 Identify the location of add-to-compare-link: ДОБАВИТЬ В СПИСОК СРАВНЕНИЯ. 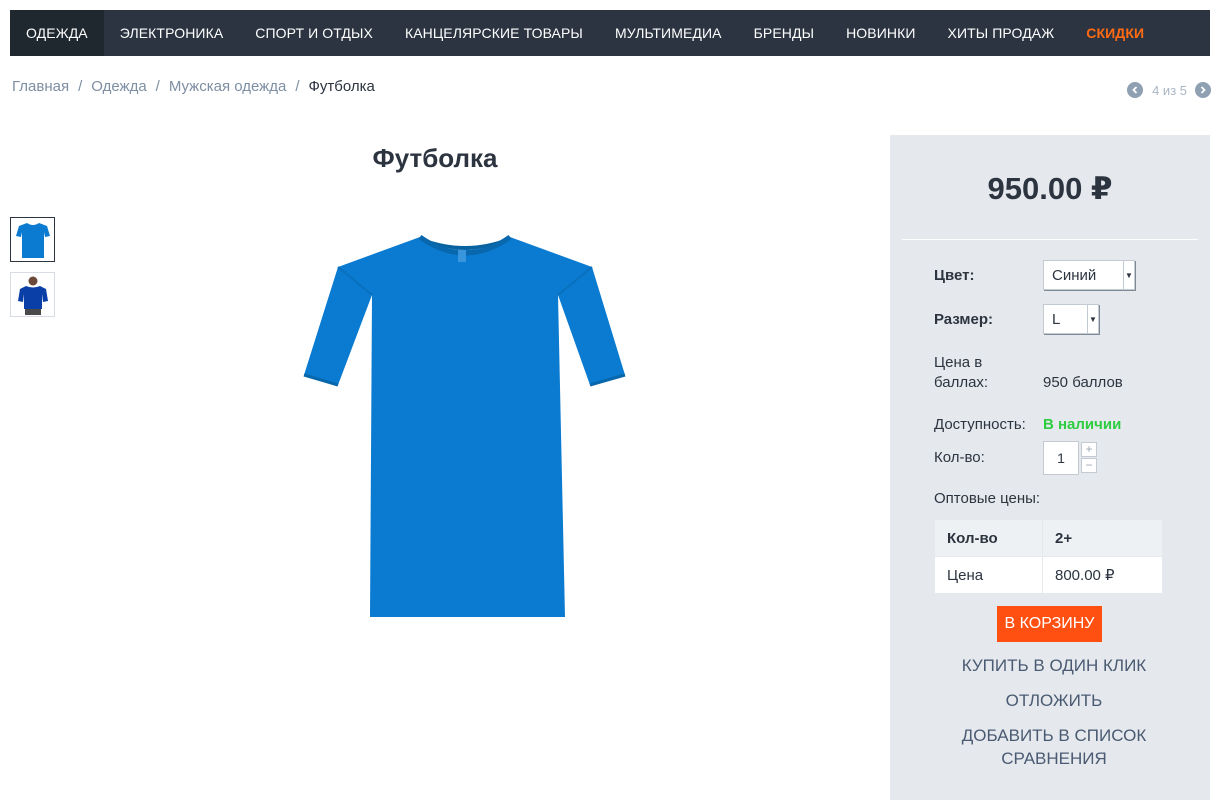
(1054, 747).